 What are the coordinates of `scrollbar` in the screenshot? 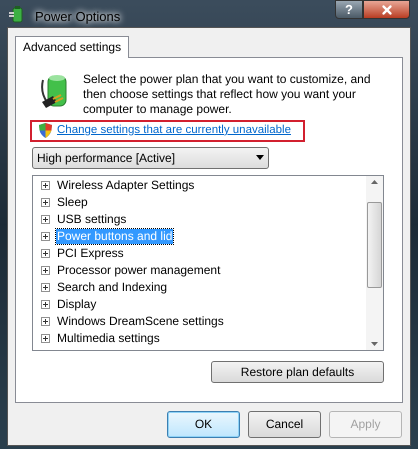 It's located at (374, 263).